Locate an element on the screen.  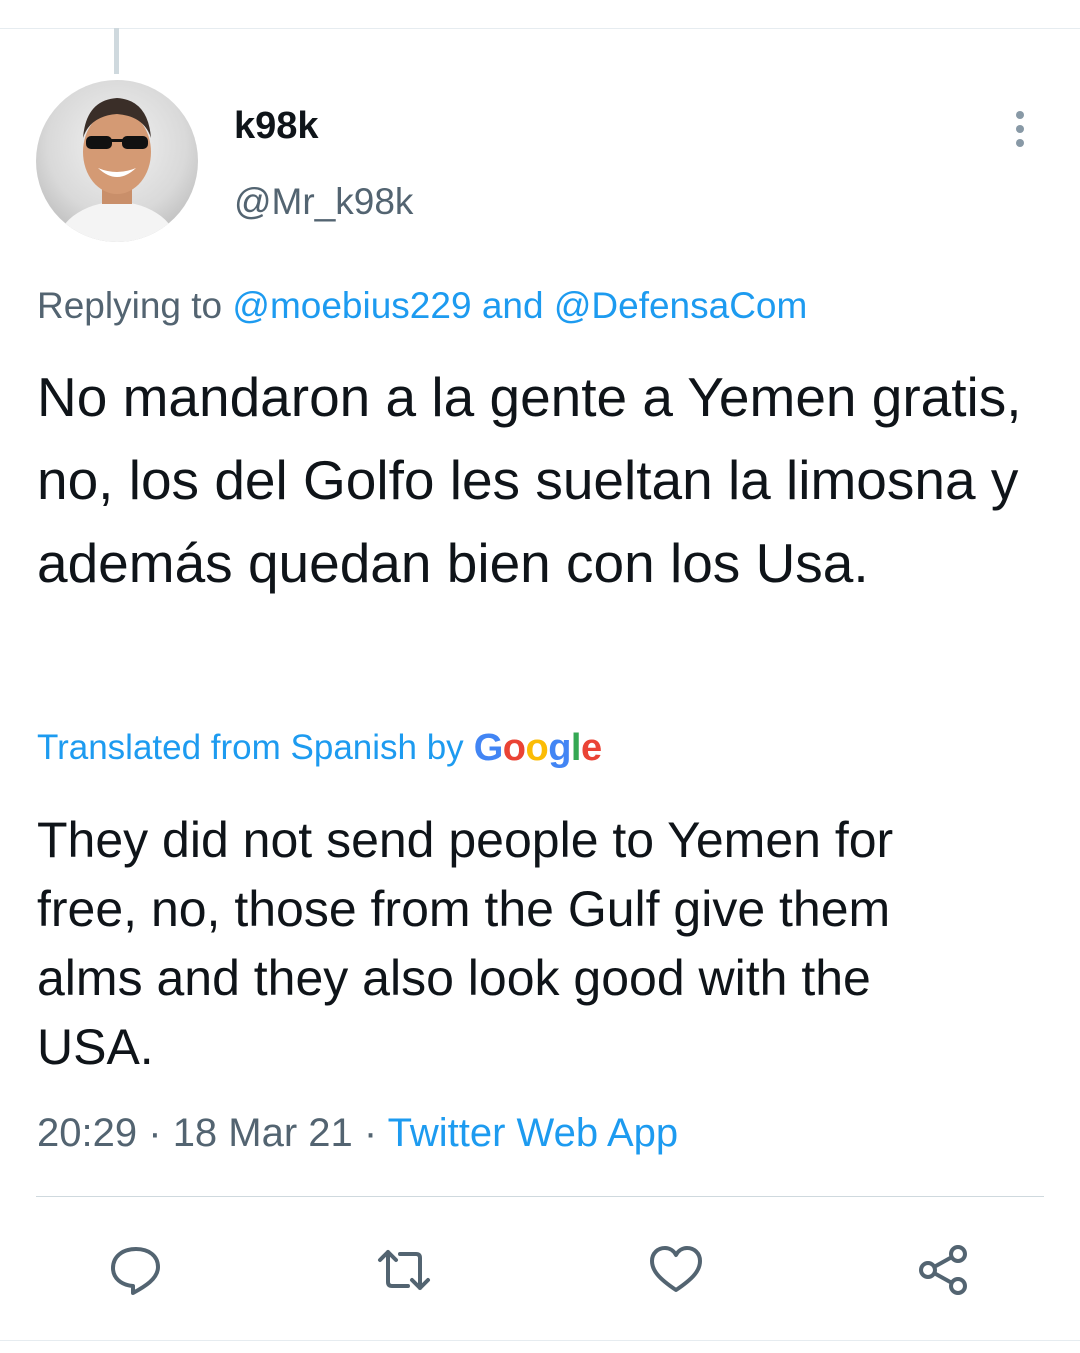
replying-to-line: Replying to @moebius229 and @DefensaCom is located at coordinates (422, 306).